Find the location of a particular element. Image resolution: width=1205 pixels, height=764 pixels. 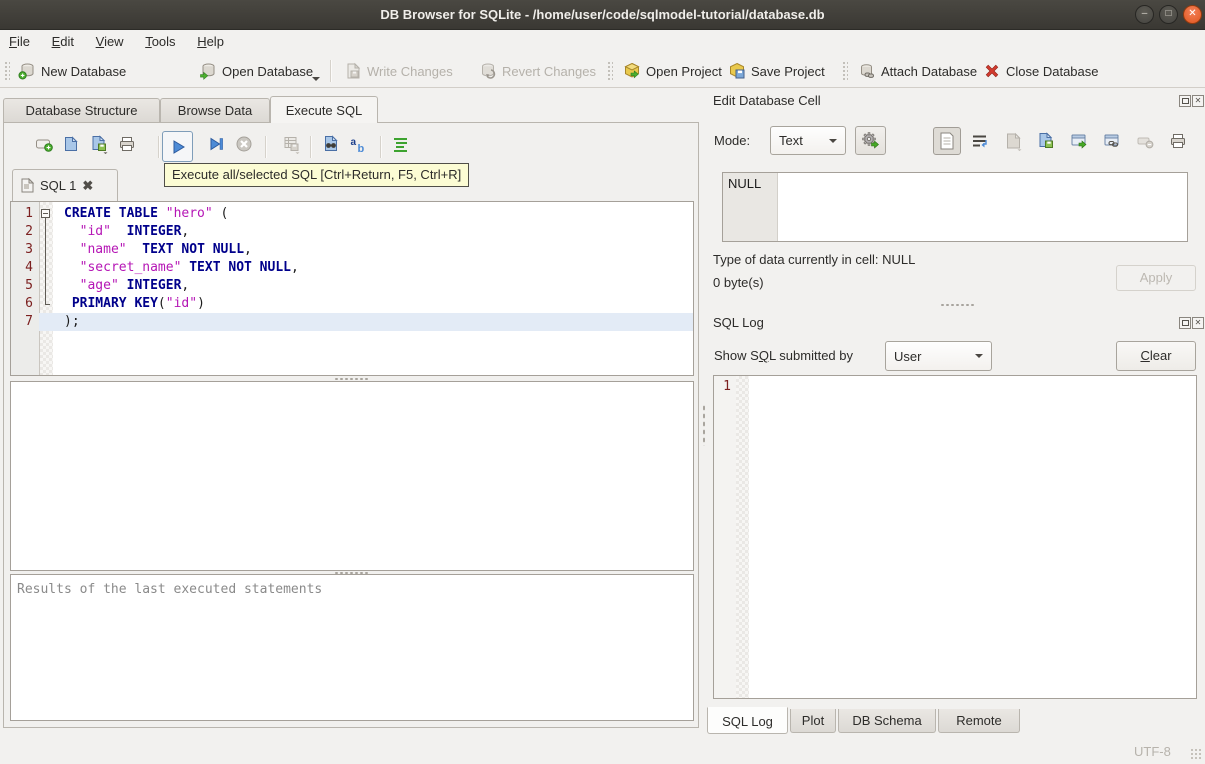

execute-all-button is located at coordinates (177, 146).